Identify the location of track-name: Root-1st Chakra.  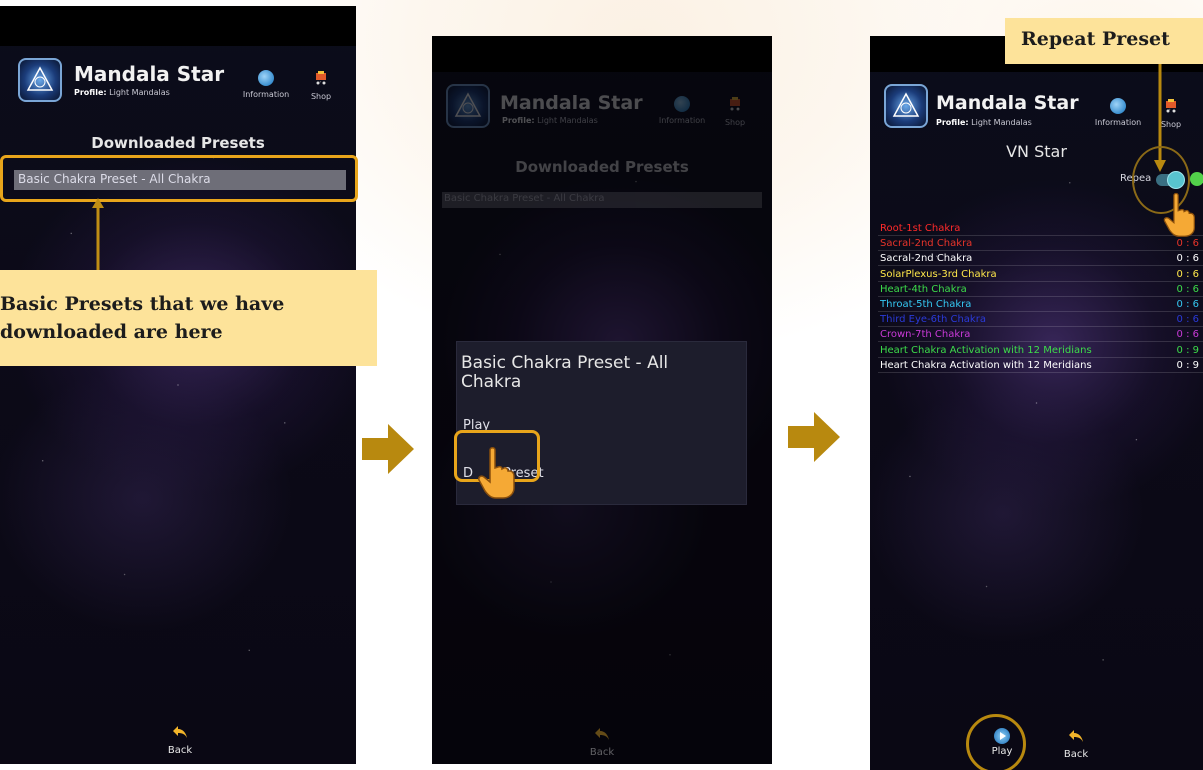
(920, 228).